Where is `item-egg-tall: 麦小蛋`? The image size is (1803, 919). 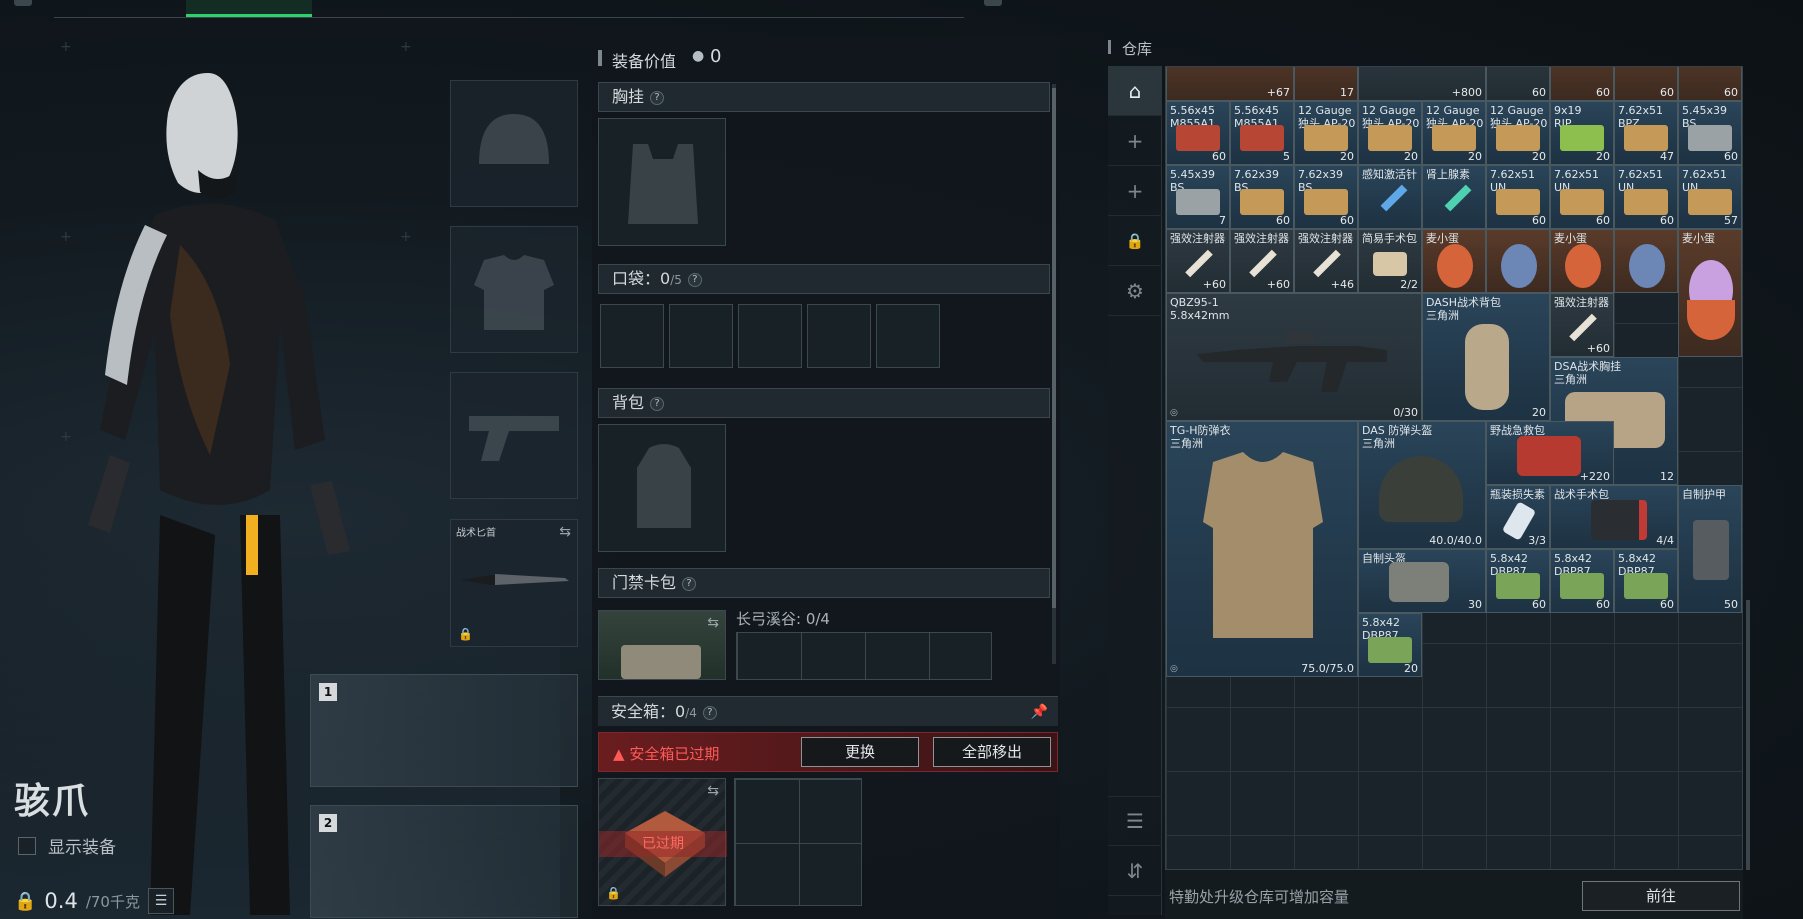 item-egg-tall: 麦小蛋 is located at coordinates (1710, 293).